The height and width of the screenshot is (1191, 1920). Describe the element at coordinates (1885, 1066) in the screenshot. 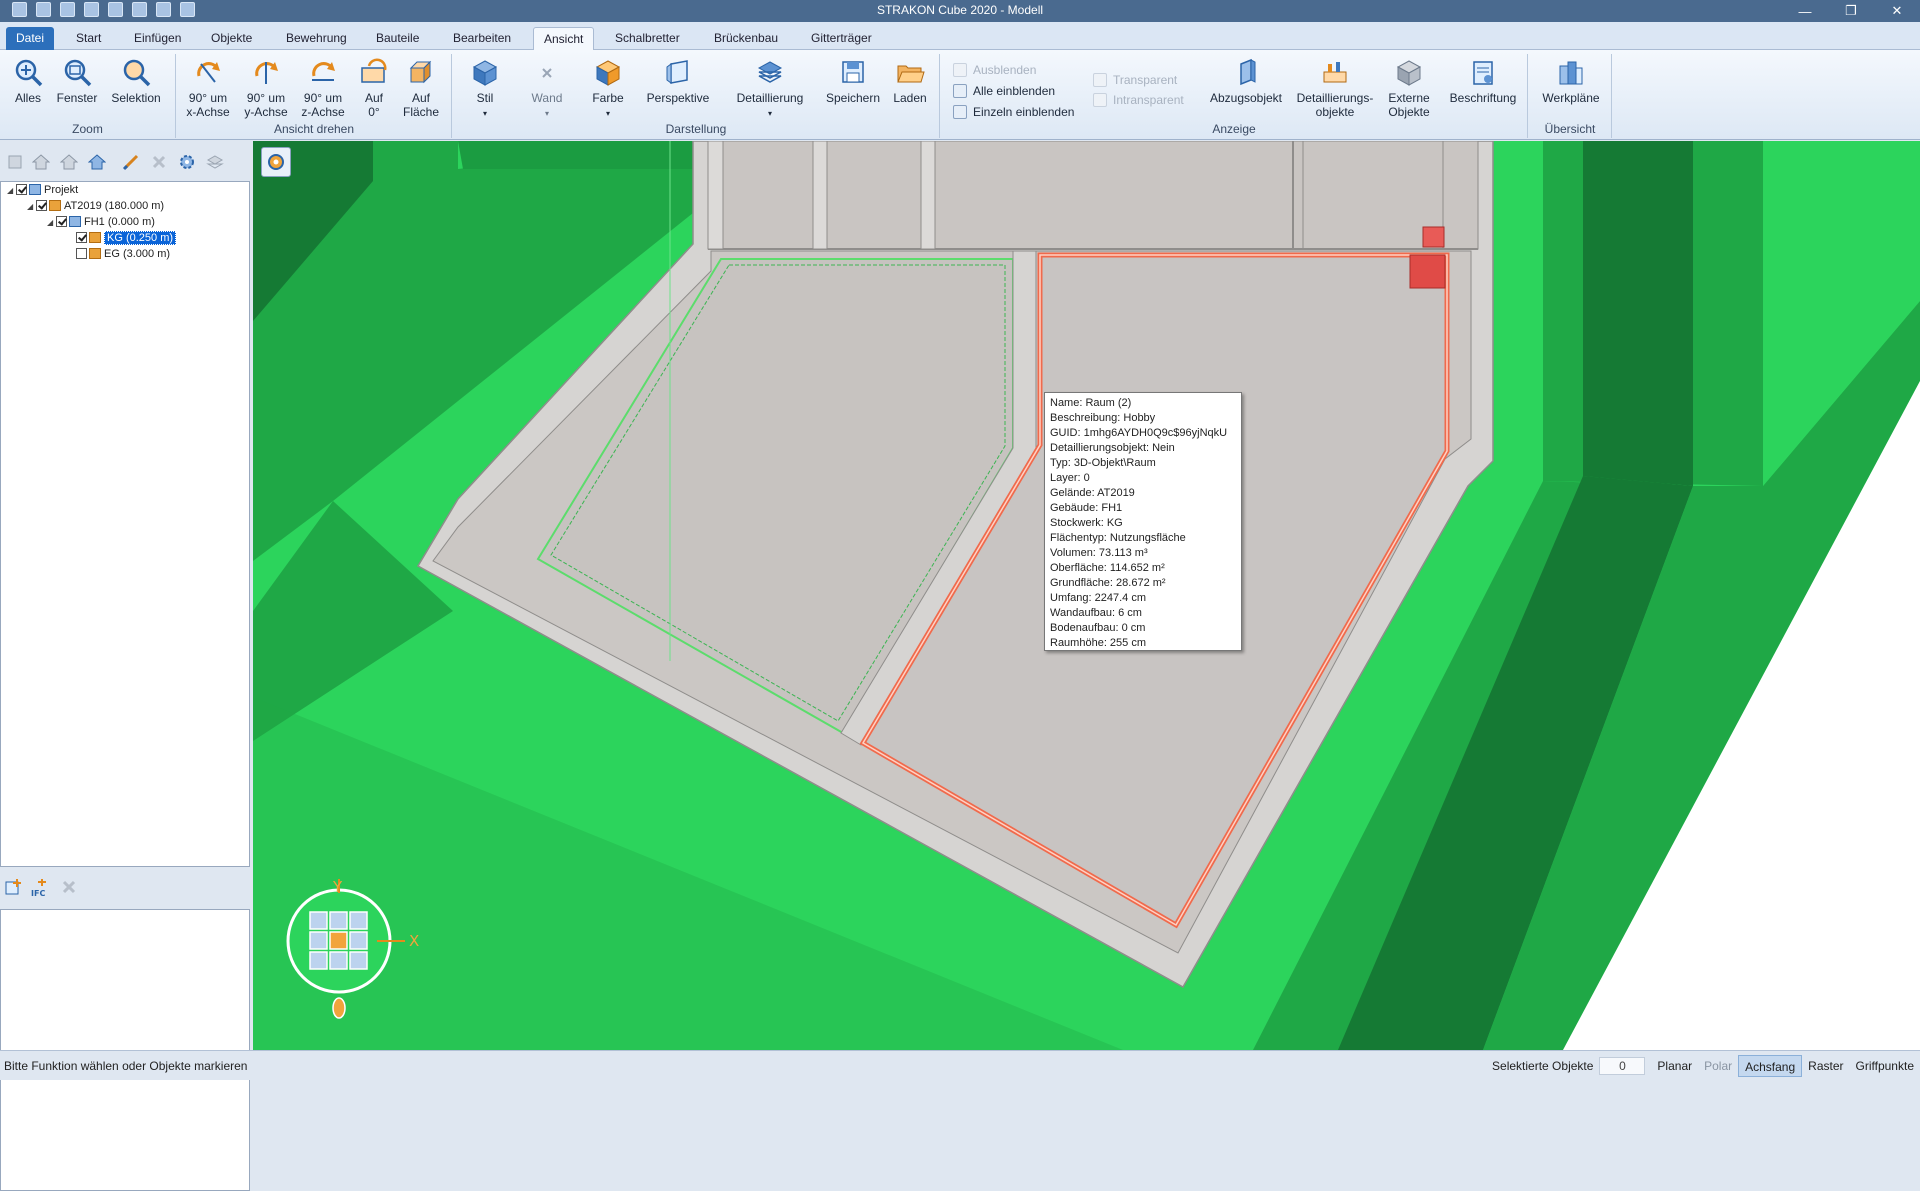

I see `toggle-griffpunkte: Griffpunkte` at that location.